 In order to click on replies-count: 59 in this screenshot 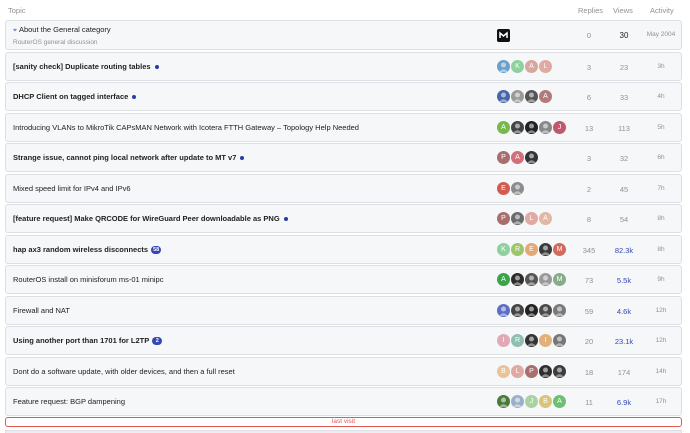, I will do `click(589, 311)`.